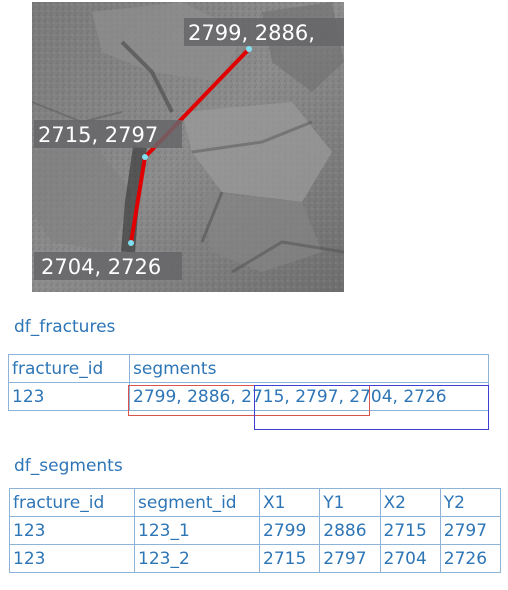  What do you see at coordinates (289, 530) in the screenshot?
I see `table-cell: 2799` at bounding box center [289, 530].